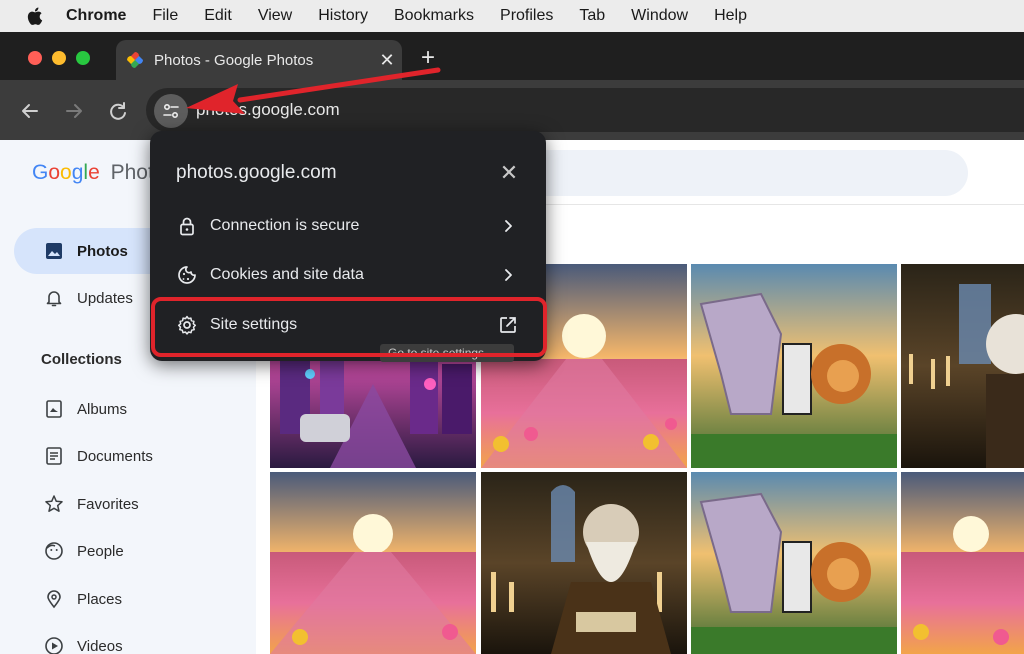 This screenshot has height=654, width=1024. What do you see at coordinates (730, 16) in the screenshot?
I see `menu-help: Help` at bounding box center [730, 16].